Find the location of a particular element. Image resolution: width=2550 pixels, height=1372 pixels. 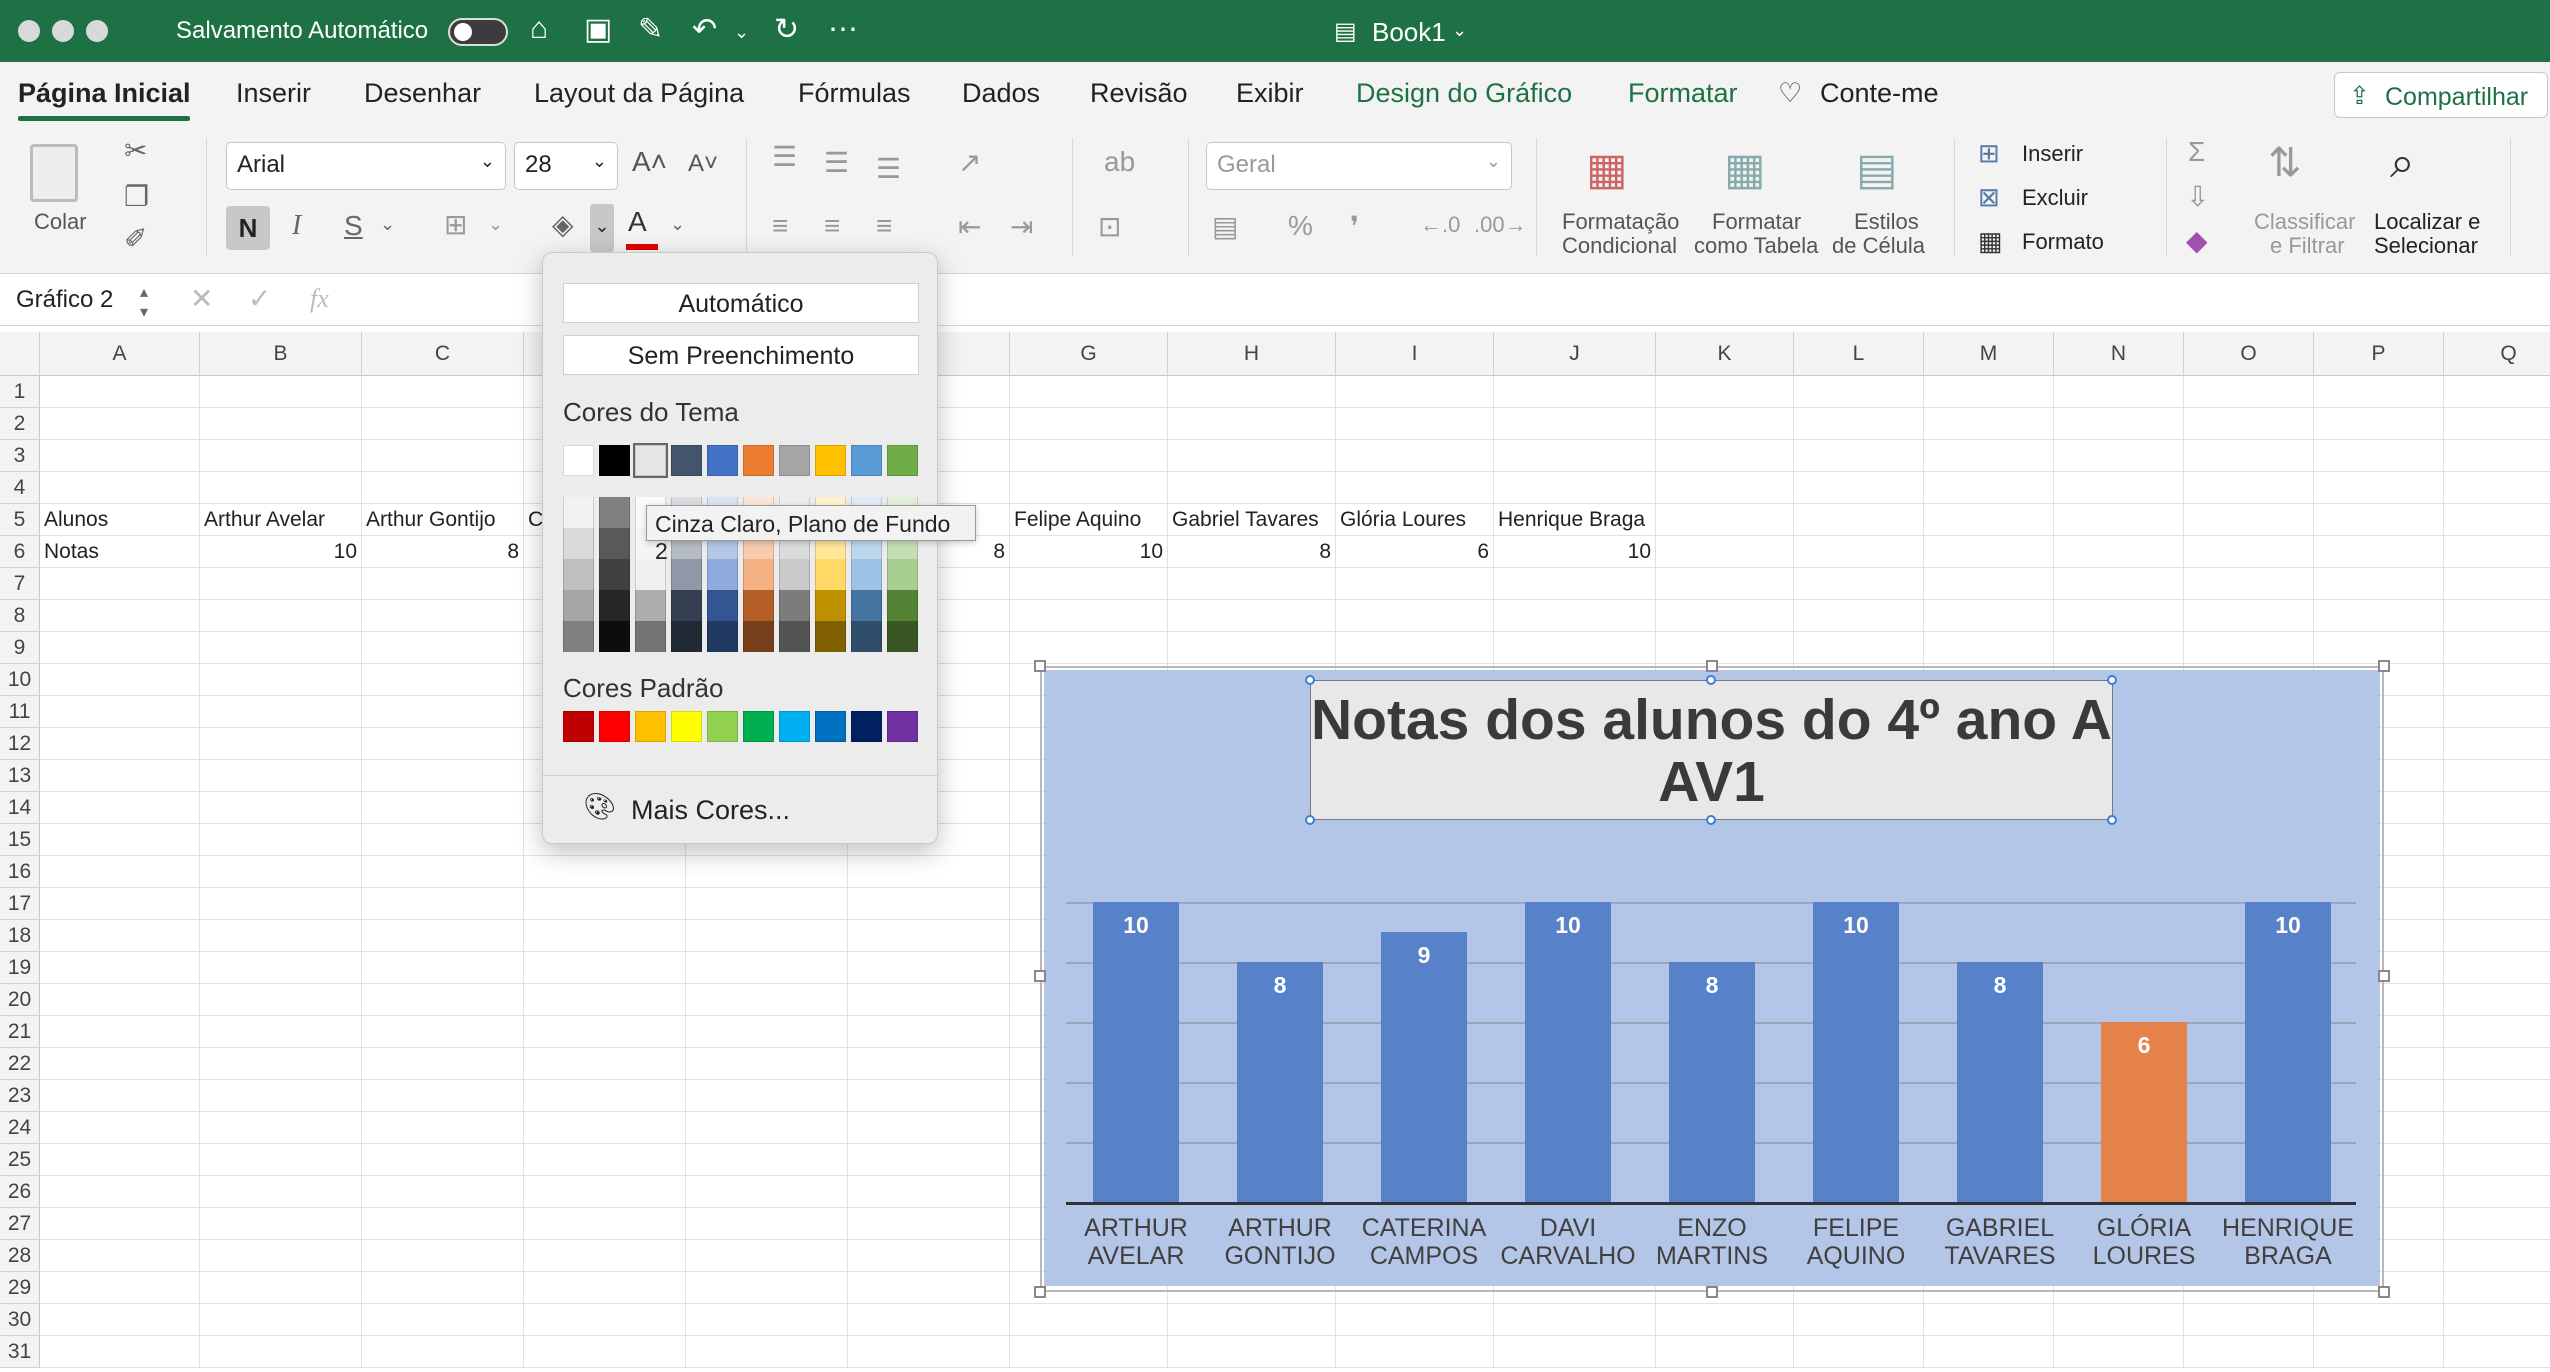

percent-style-icon: % is located at coordinates (1300, 226).